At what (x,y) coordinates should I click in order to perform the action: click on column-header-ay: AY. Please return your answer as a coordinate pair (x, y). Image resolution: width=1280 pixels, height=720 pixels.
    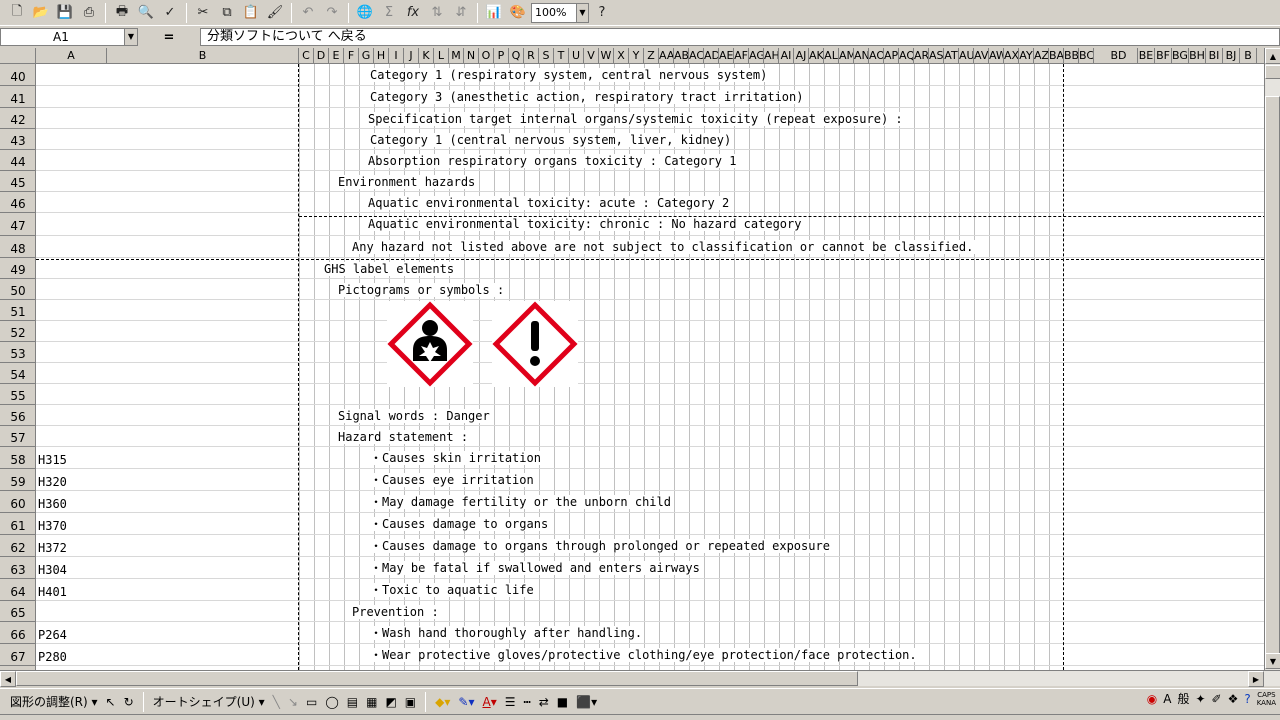
    Looking at the image, I should click on (1026, 56).